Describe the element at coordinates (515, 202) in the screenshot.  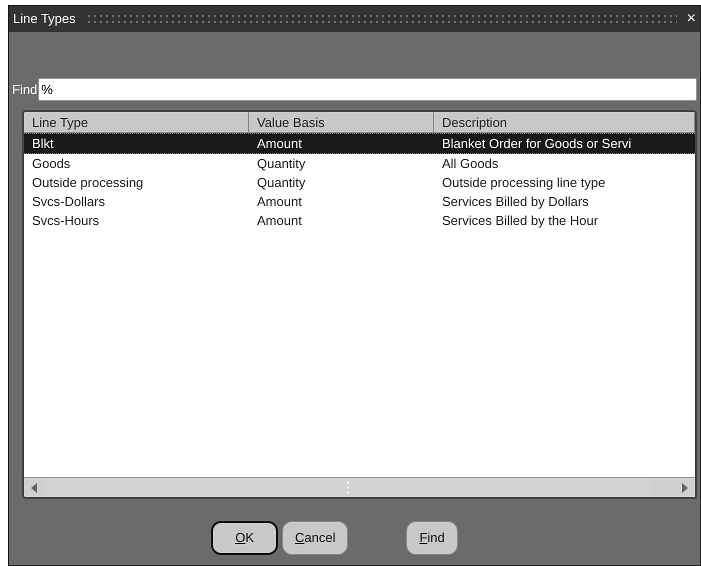
I see `table-cell-text: Services Billed by Dollars` at that location.